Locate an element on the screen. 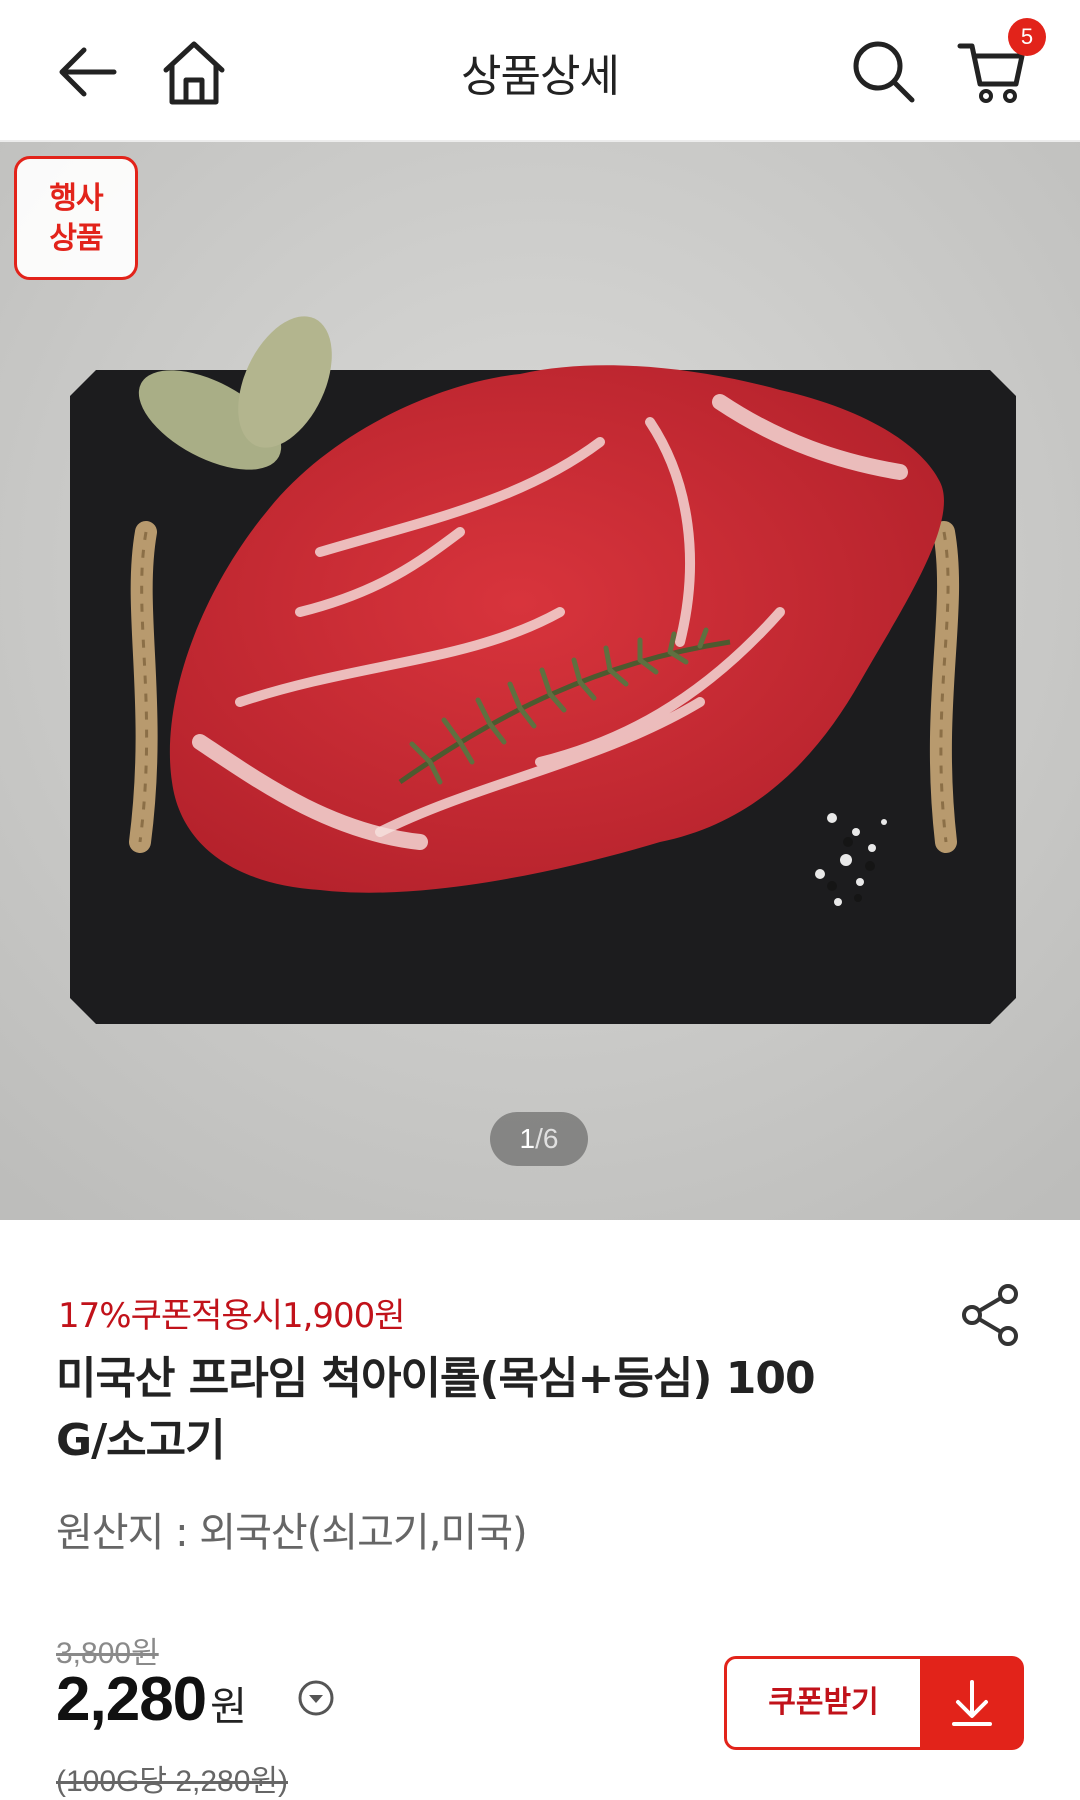  event-product-tag: 행사 상품 is located at coordinates (76, 218).